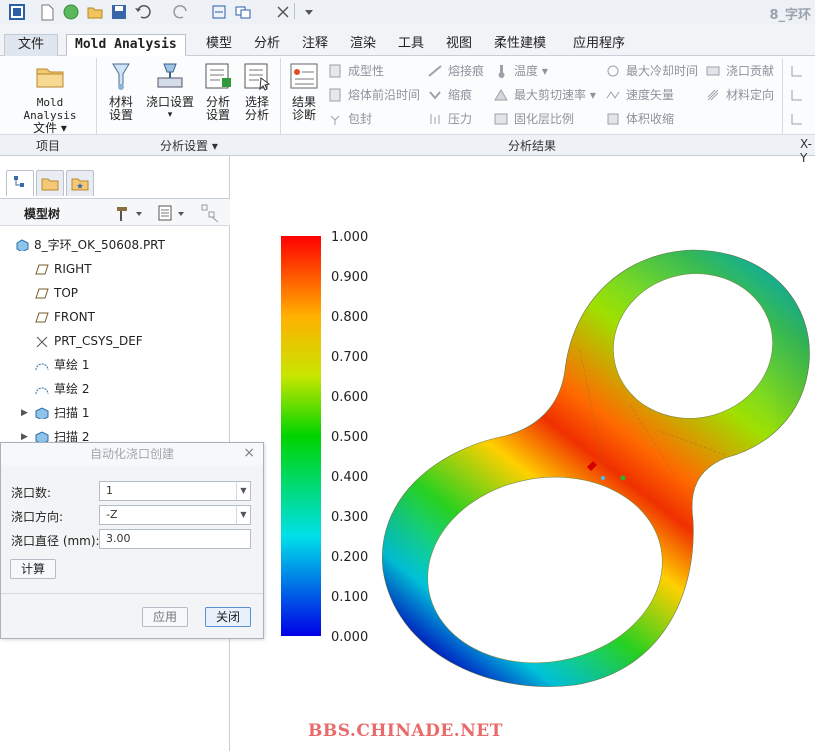 The image size is (815, 751). I want to click on tree-item-part: 8_字环_OK_50608.PRT, so click(90, 245).